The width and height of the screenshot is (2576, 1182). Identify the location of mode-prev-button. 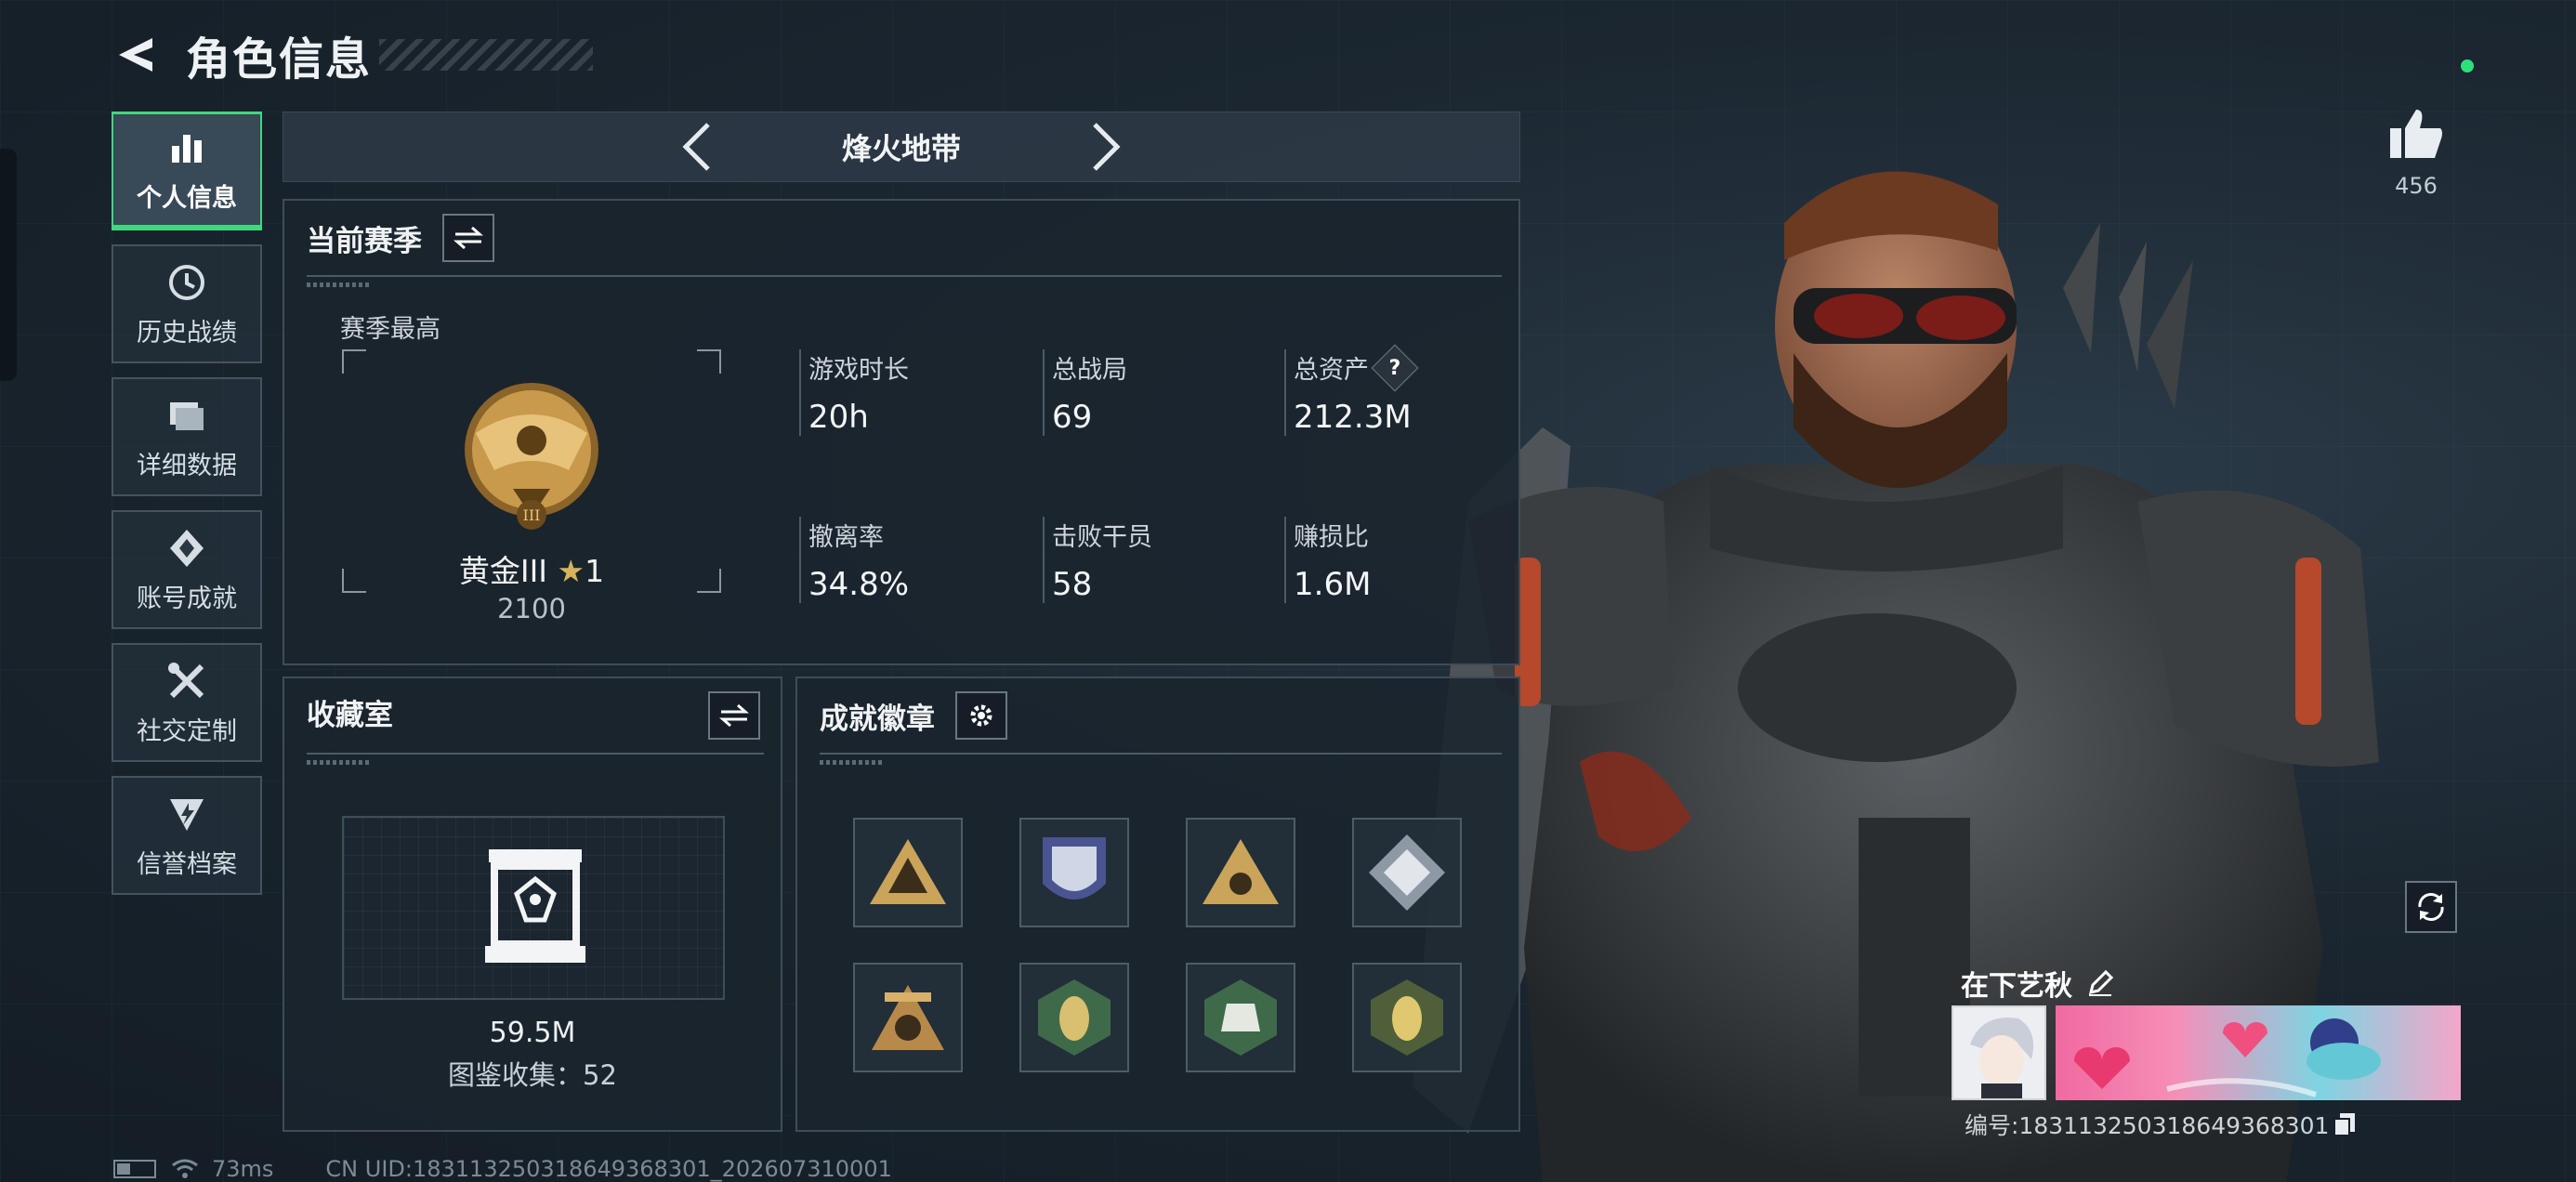
(697, 147).